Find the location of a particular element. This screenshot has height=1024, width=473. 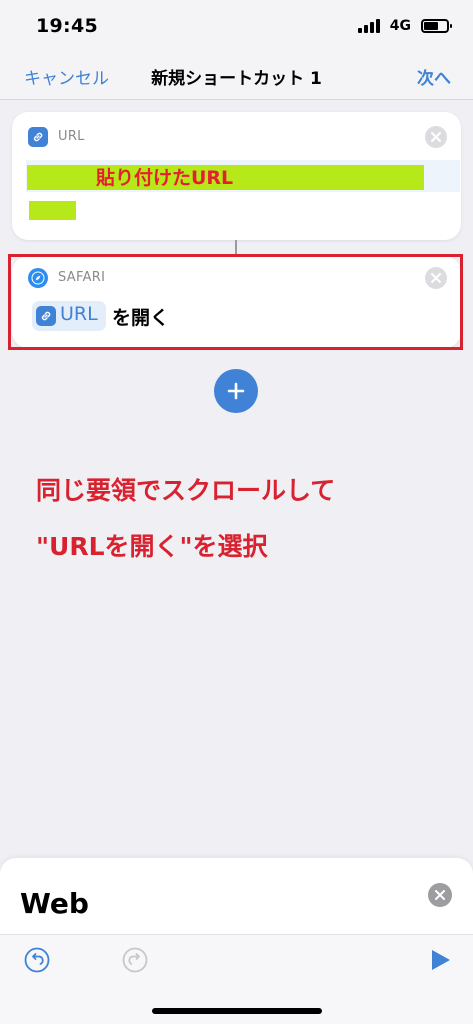

play-icon is located at coordinates (442, 962).